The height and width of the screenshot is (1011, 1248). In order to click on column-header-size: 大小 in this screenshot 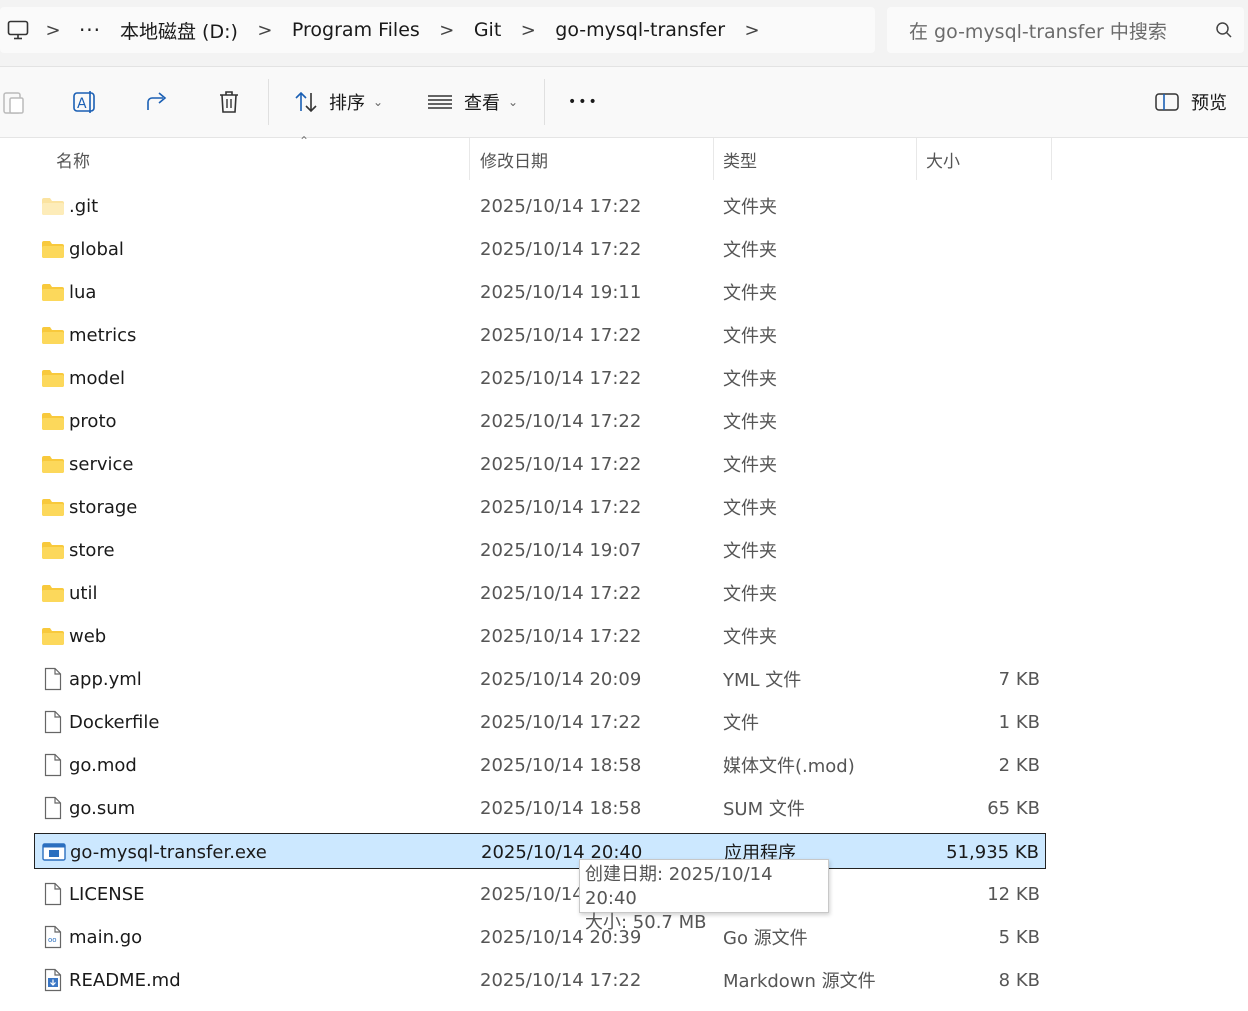, I will do `click(984, 159)`.